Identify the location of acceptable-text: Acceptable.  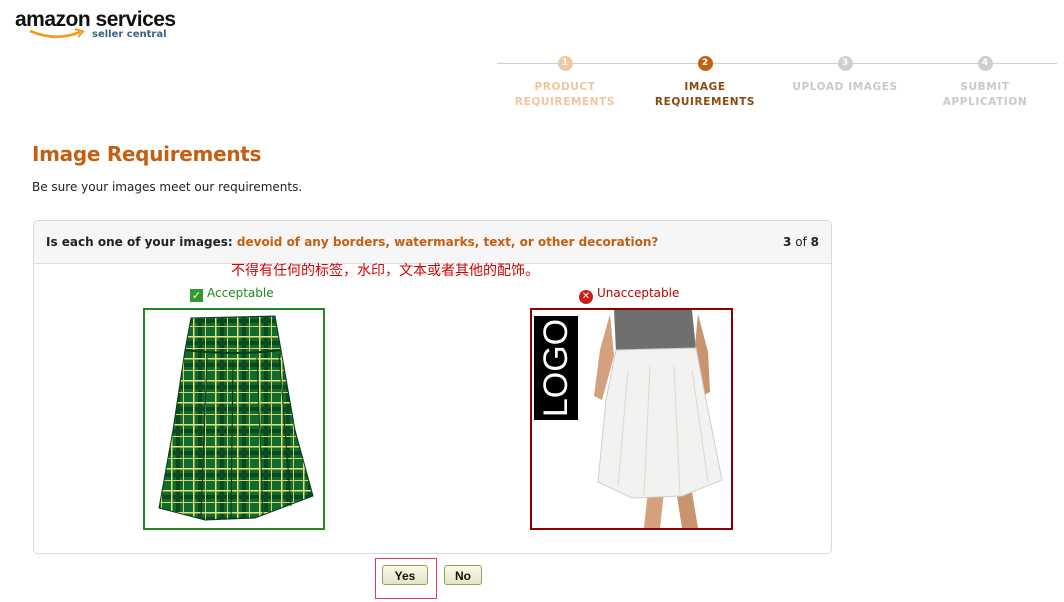
(240, 293).